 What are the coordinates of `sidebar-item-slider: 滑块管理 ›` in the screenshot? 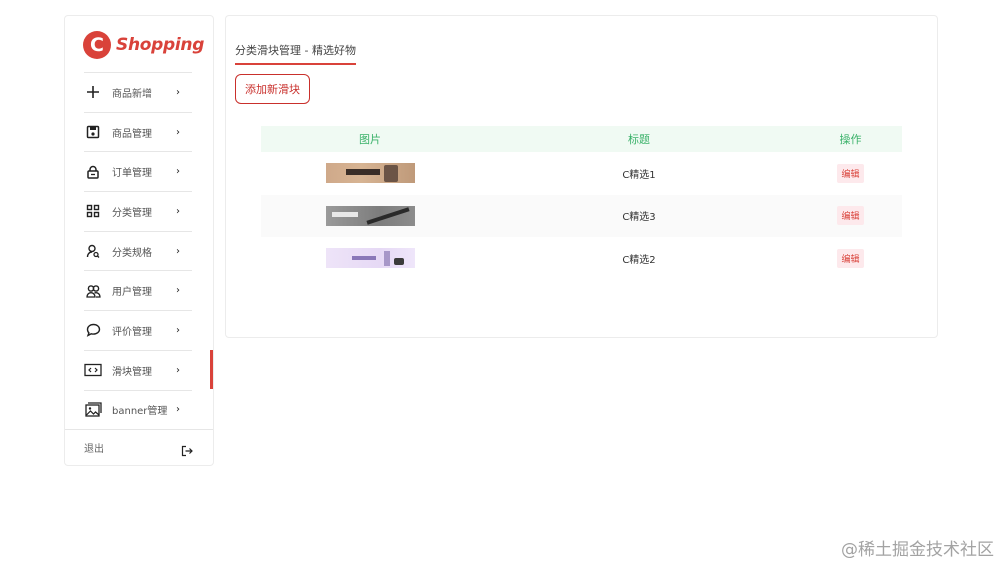 It's located at (138, 369).